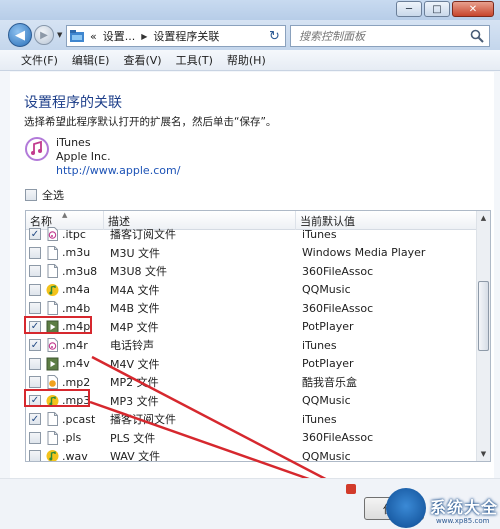 This screenshot has height=529, width=500. I want to click on extension-label: .pcast, so click(79, 419).